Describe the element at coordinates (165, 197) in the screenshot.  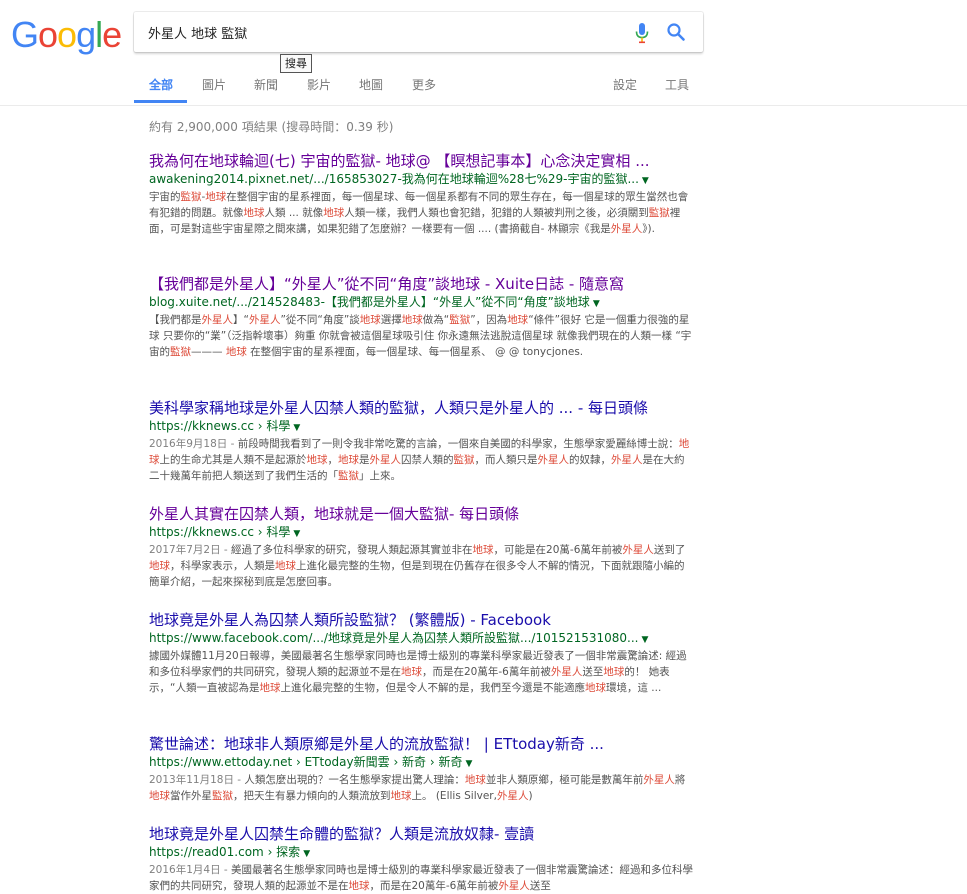
I see `snippet-text: 宇宙的` at that location.